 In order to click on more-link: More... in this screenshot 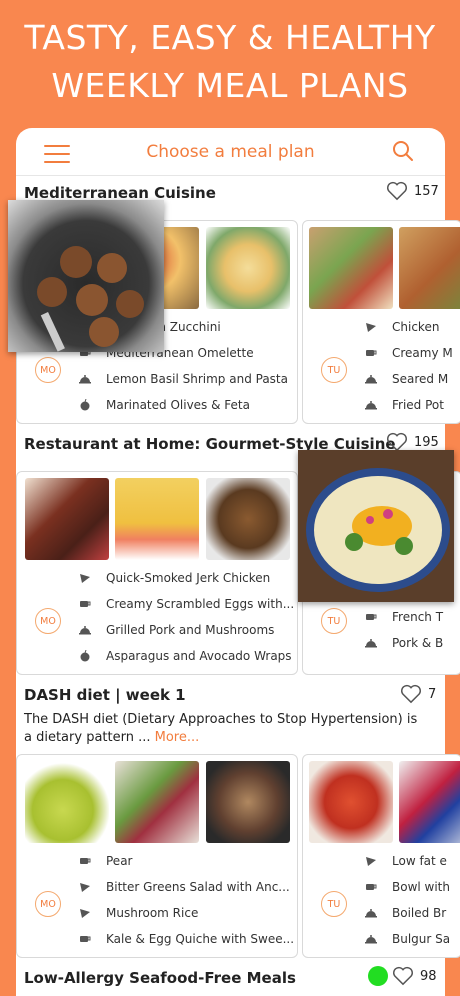, I will do `click(177, 737)`.